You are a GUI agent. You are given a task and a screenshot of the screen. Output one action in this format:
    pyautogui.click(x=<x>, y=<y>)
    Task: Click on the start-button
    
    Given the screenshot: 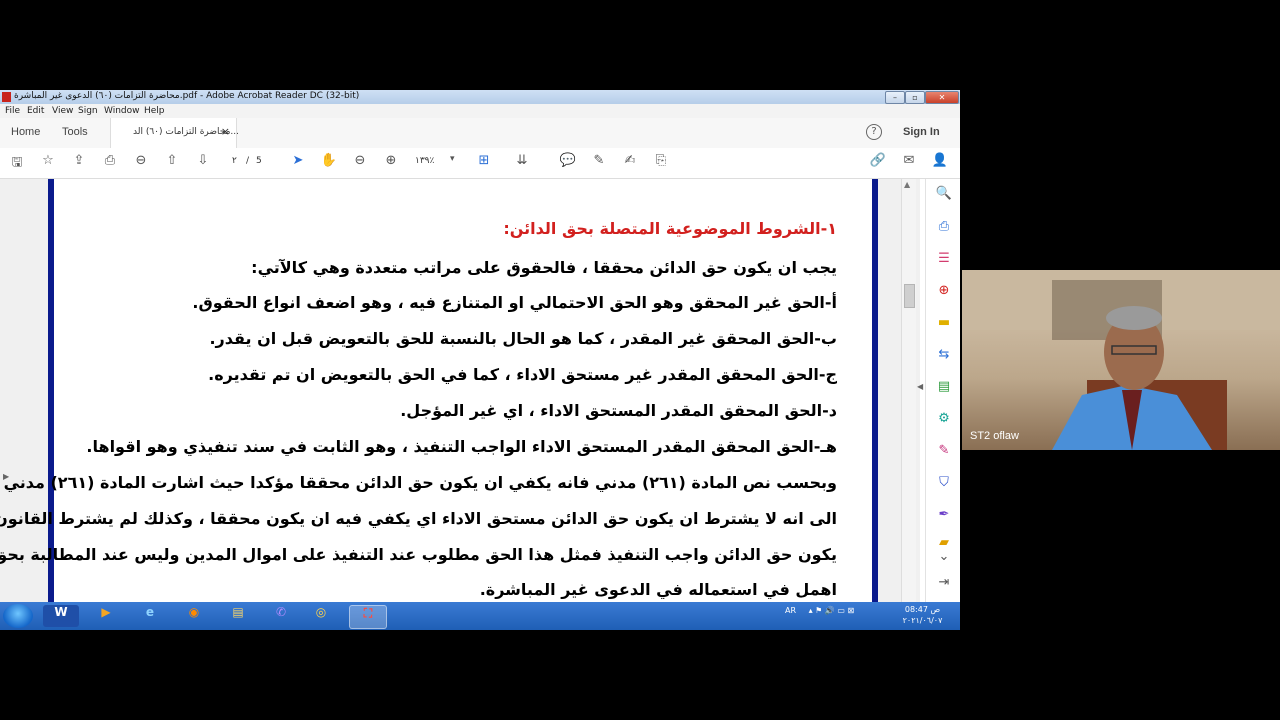 What is the action you would take?
    pyautogui.click(x=18, y=616)
    